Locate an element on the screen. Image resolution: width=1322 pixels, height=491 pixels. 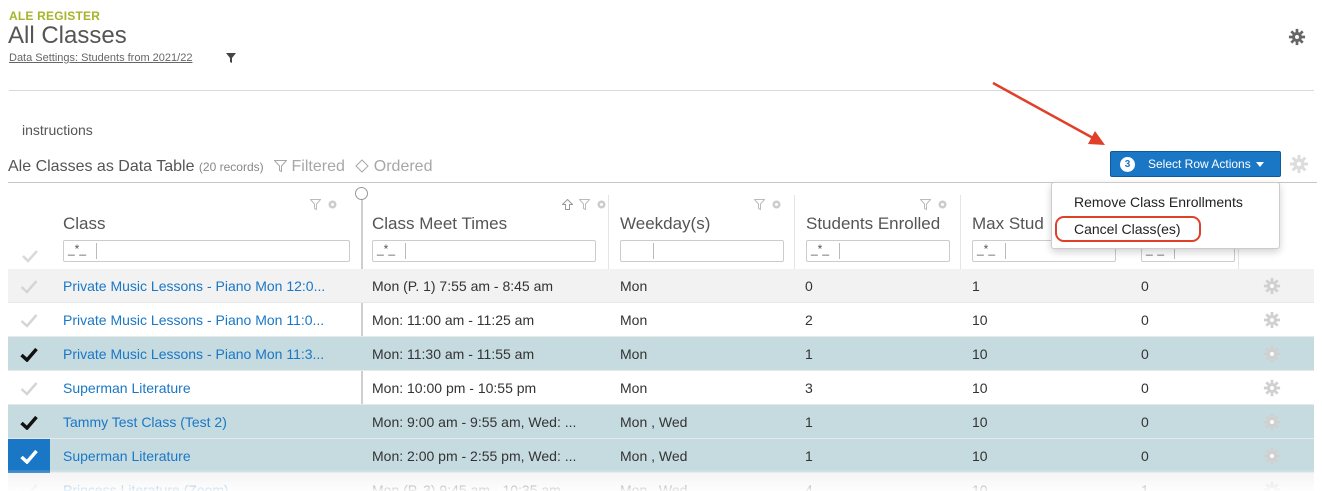
column-class: Class _*_ is located at coordinates (184, 226).